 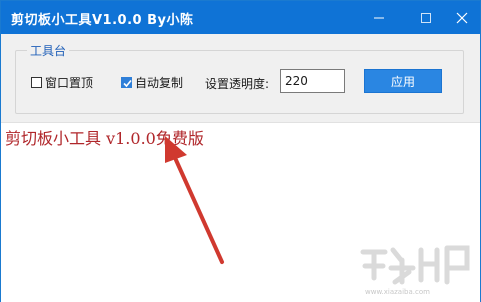 I want to click on auto-copy-checkbox: 自动复制, so click(x=152, y=82).